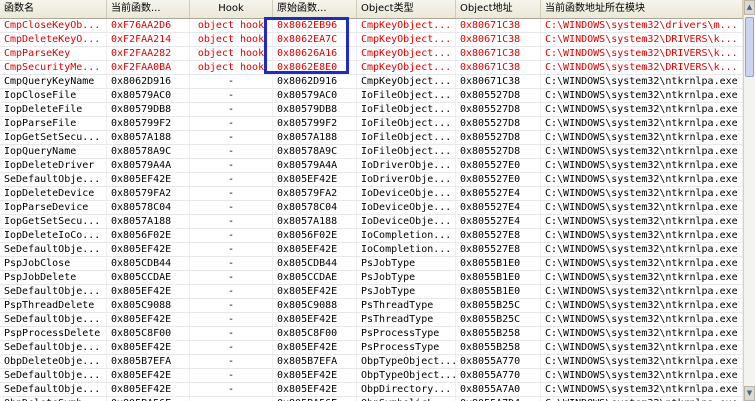  Describe the element at coordinates (148, 95) in the screenshot. I see `cell-current-address: 0x80579AC0` at that location.